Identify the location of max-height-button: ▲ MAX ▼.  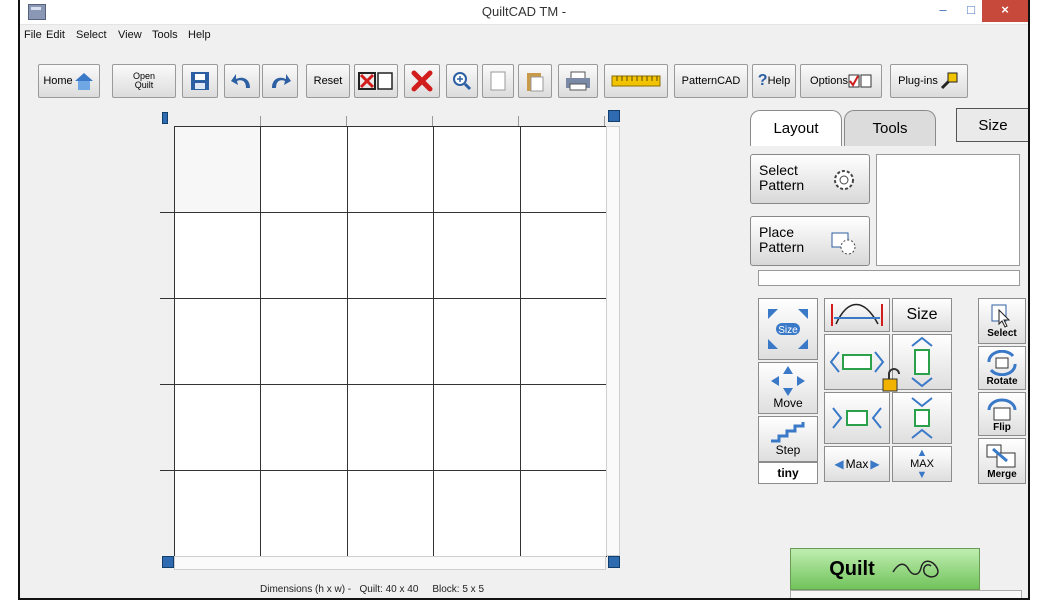
(922, 464).